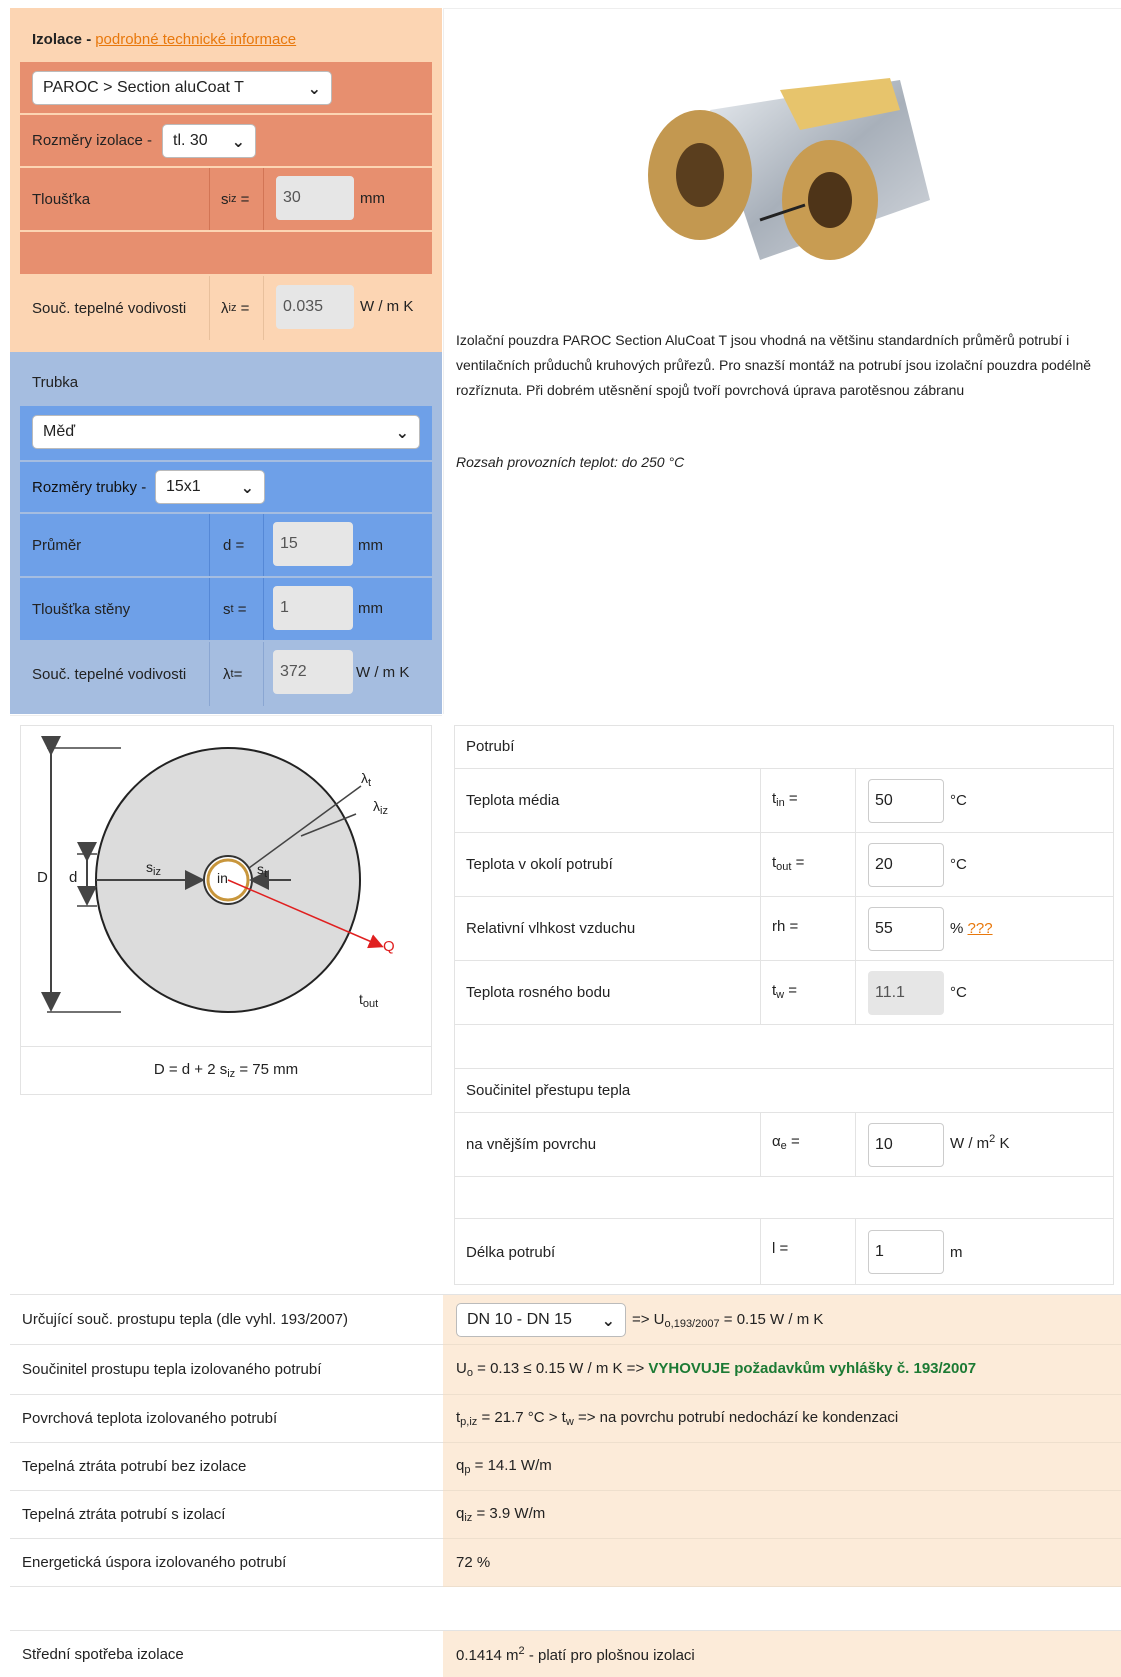  I want to click on piping-rh-symbol: rh =, so click(785, 926).